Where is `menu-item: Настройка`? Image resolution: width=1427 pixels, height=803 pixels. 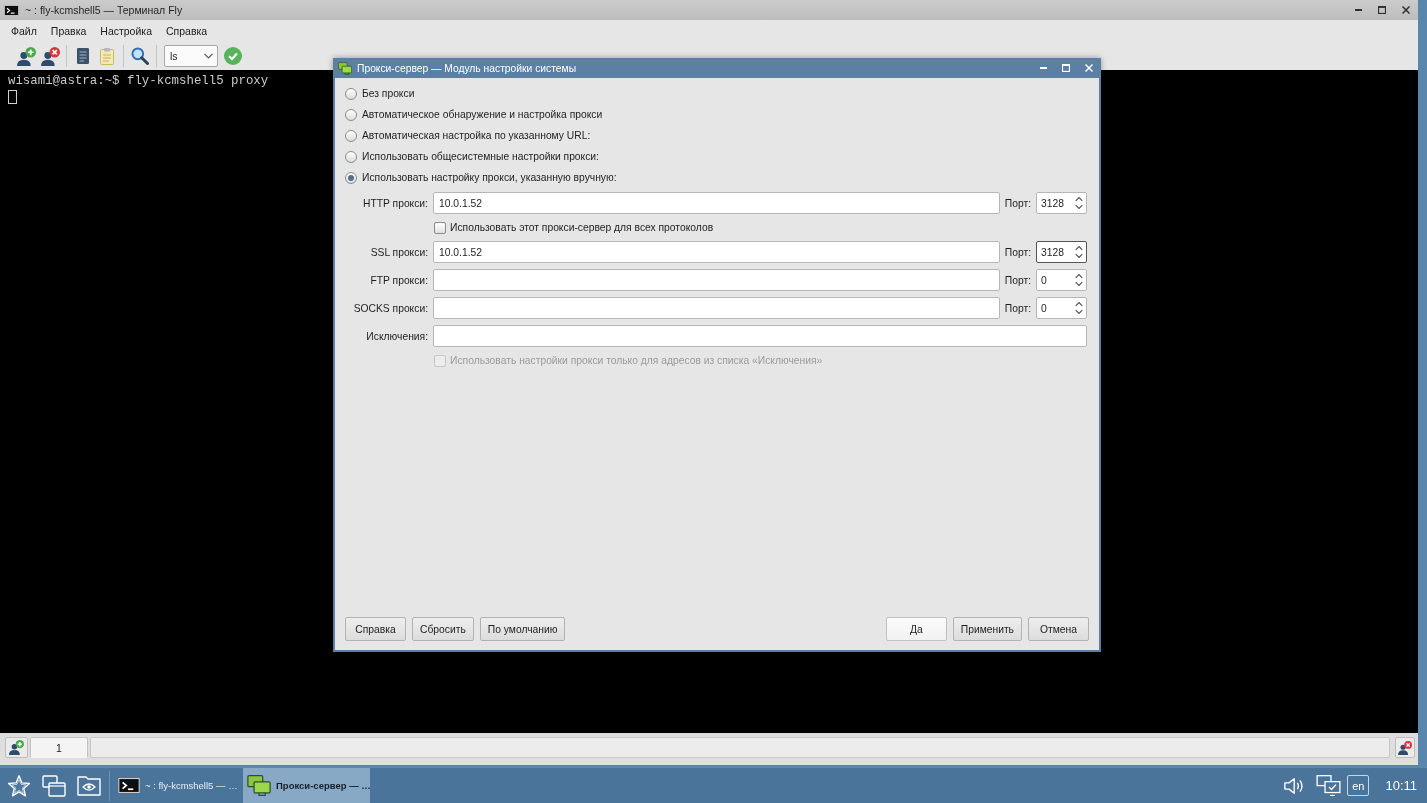 menu-item: Настройка is located at coordinates (126, 31).